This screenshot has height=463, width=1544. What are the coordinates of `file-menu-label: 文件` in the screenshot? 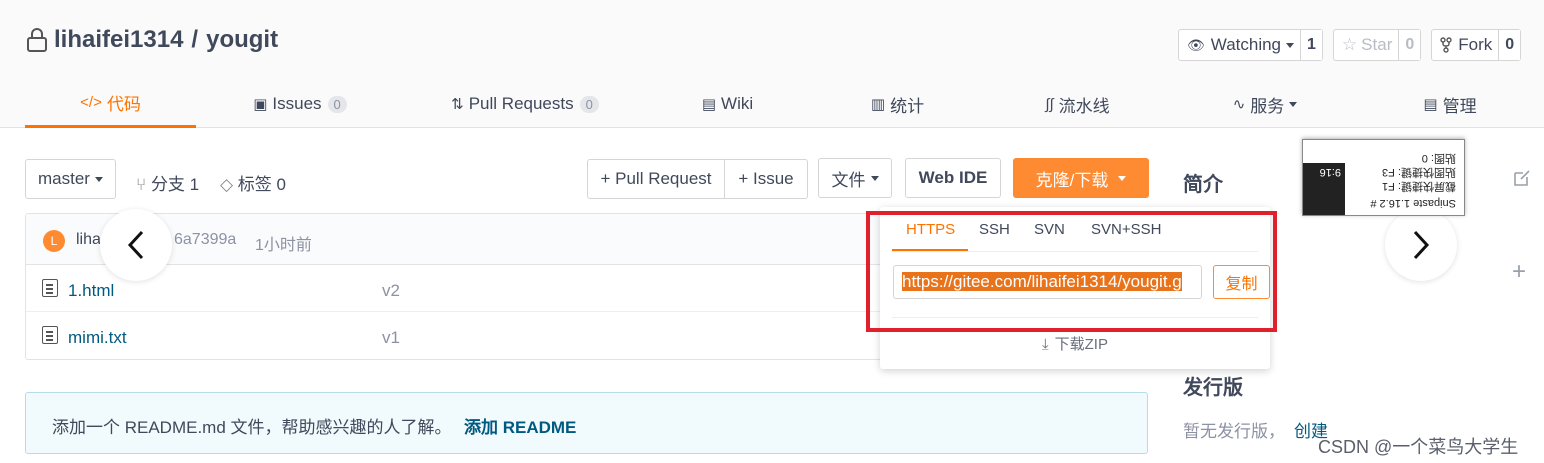 It's located at (848, 180).